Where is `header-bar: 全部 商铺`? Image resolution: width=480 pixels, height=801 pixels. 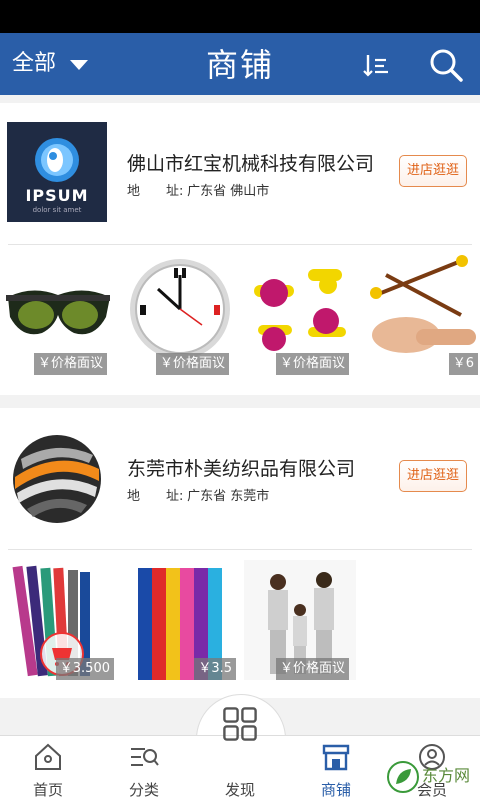
header-bar: 全部 商铺 is located at coordinates (240, 64).